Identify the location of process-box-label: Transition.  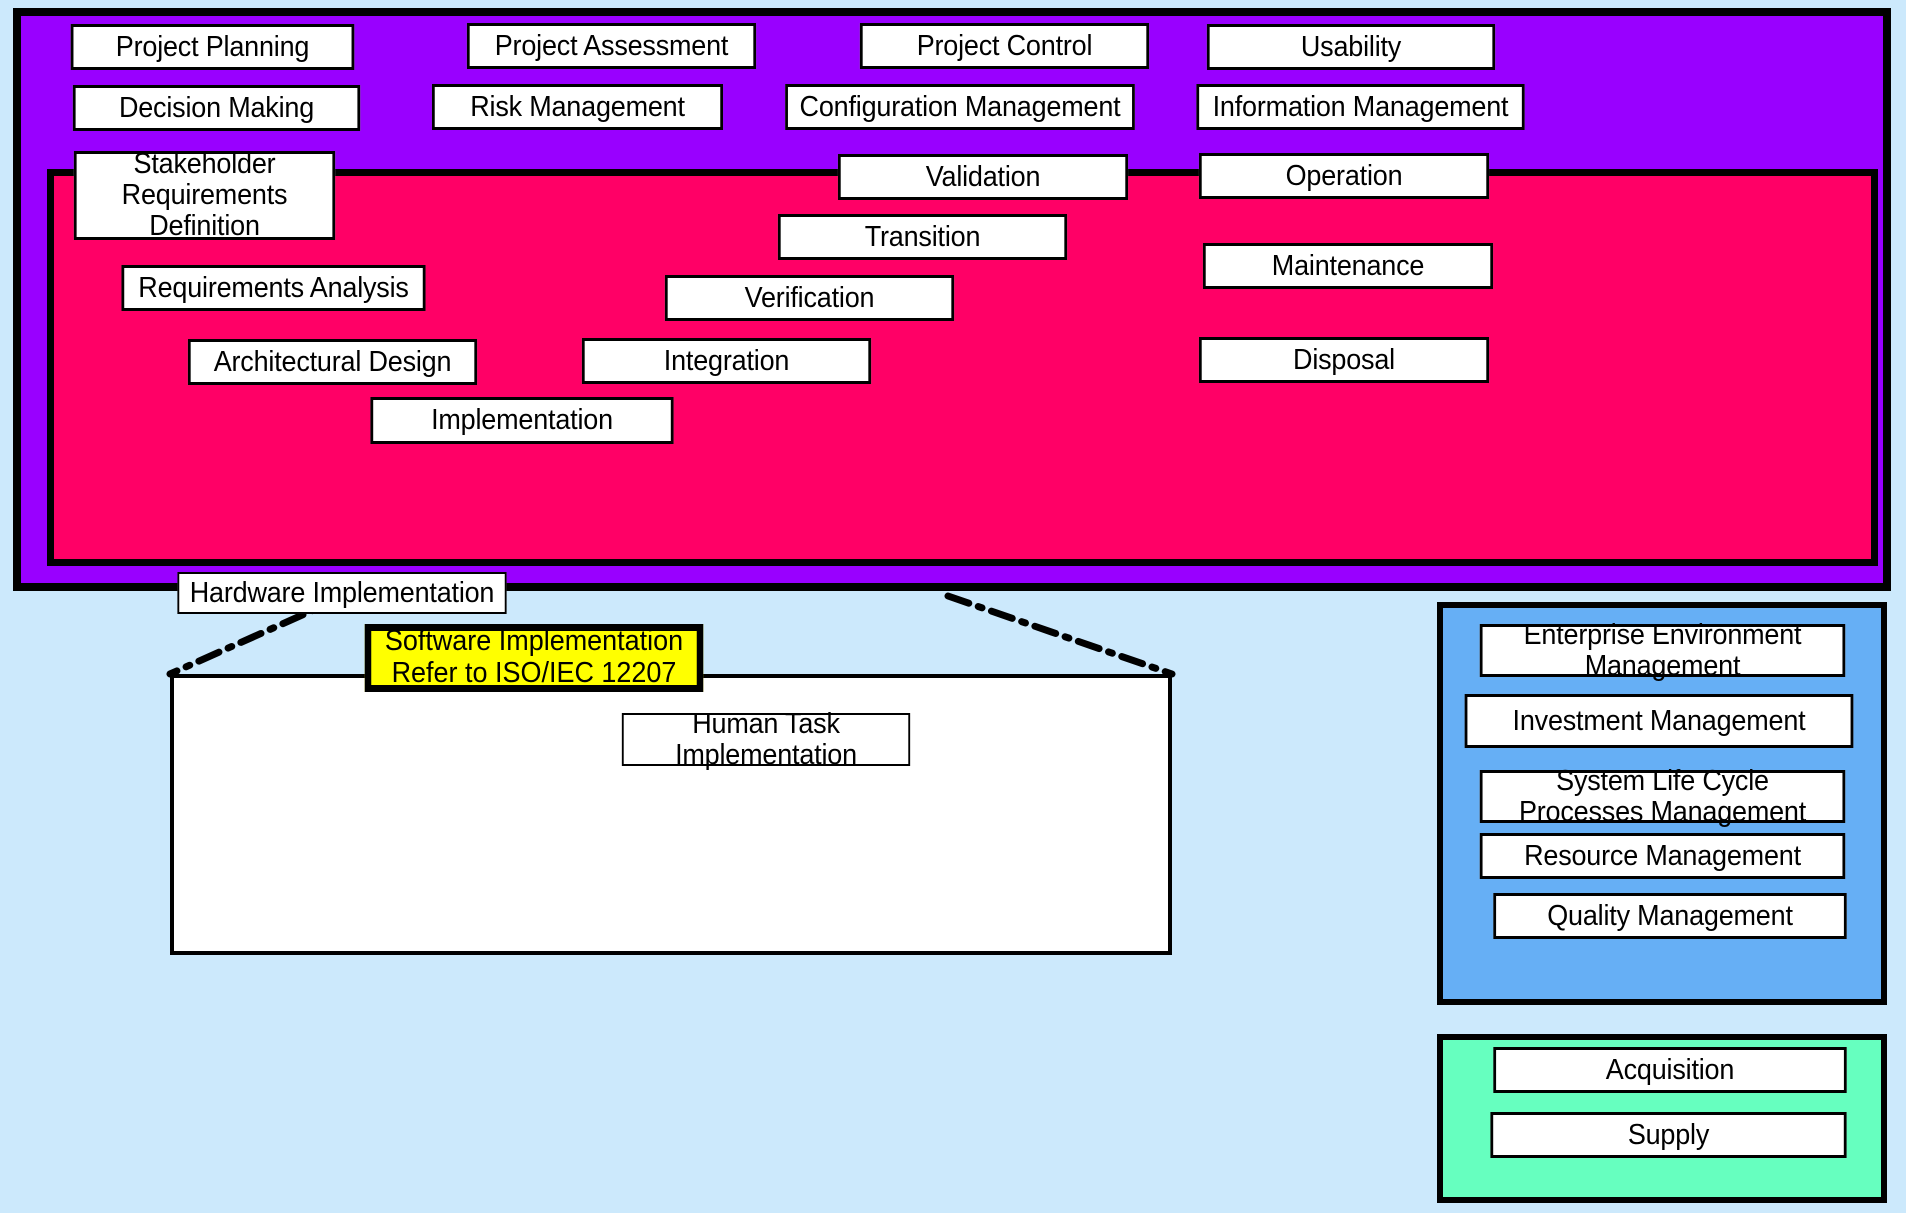
(922, 236).